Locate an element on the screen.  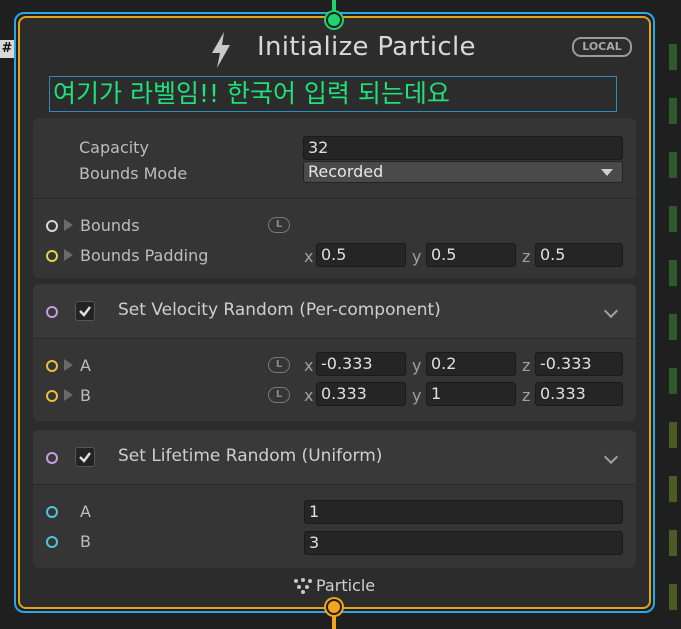
velocity-enable-checkbox is located at coordinates (85, 311).